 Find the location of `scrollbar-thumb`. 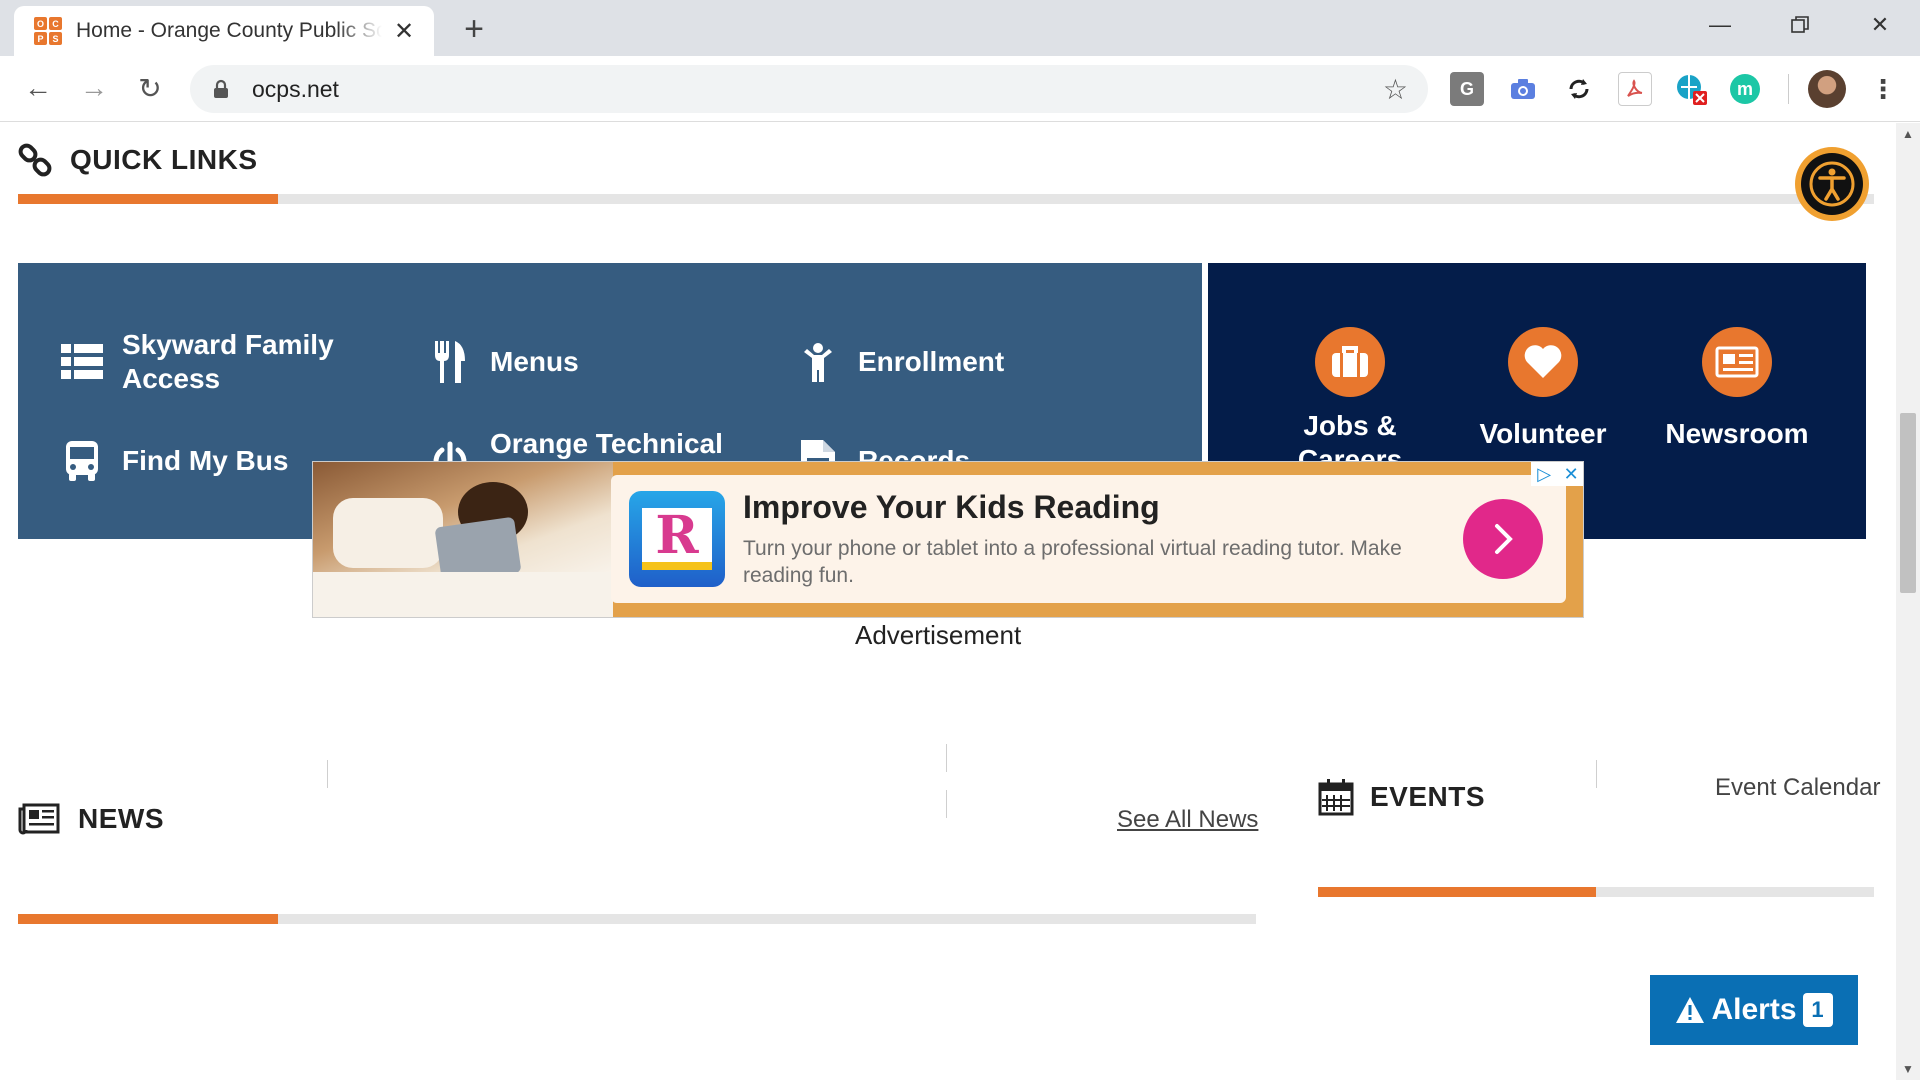

scrollbar-thumb is located at coordinates (1908, 503).